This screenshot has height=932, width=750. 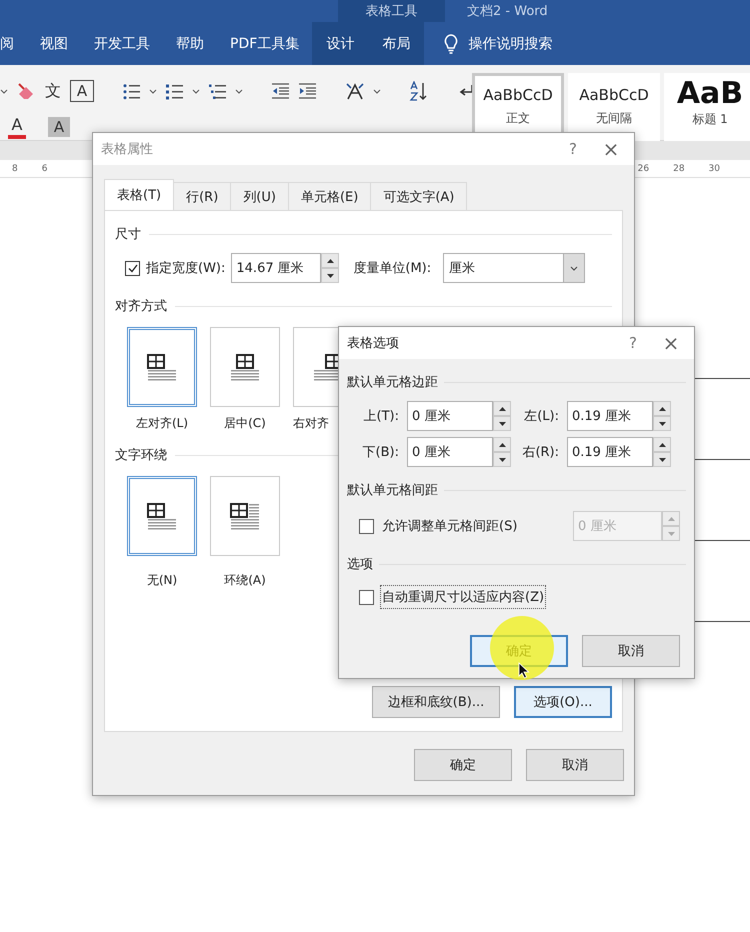 I want to click on character-border-button: A, so click(x=82, y=91).